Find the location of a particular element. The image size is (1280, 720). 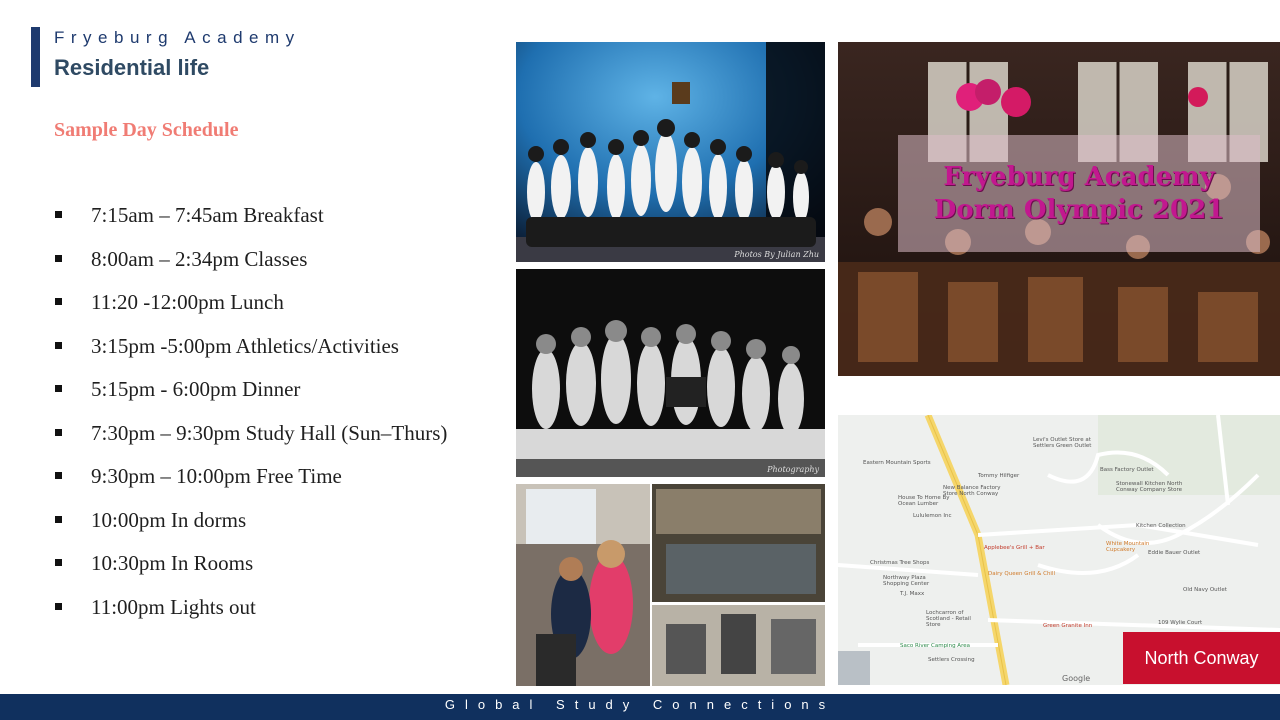

gym-collage-photo is located at coordinates (670, 585).